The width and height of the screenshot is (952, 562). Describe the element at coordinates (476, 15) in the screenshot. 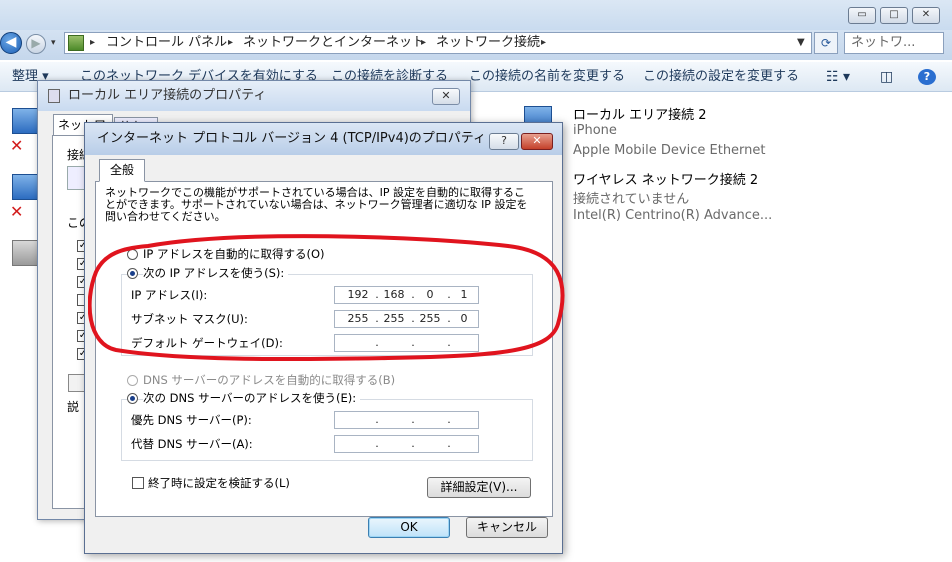

I see `title-bar: ▭ □ ✕` at that location.